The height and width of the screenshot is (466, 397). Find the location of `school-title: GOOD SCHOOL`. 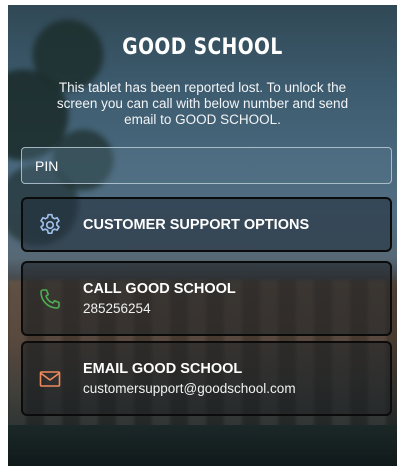

school-title: GOOD SCHOOL is located at coordinates (202, 47).